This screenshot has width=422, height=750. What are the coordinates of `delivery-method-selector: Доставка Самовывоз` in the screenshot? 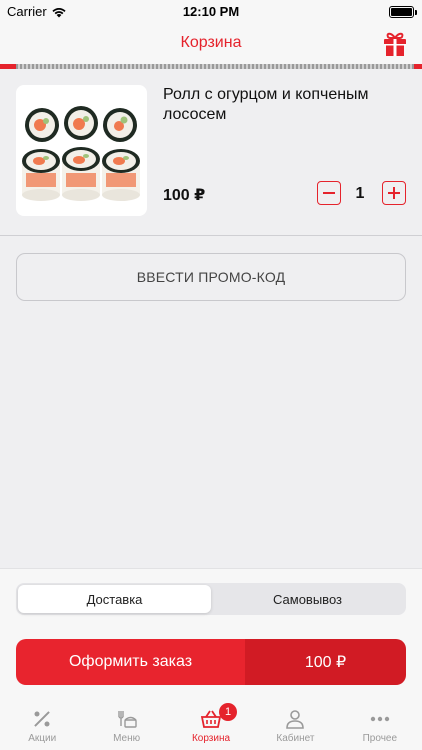 It's located at (211, 599).